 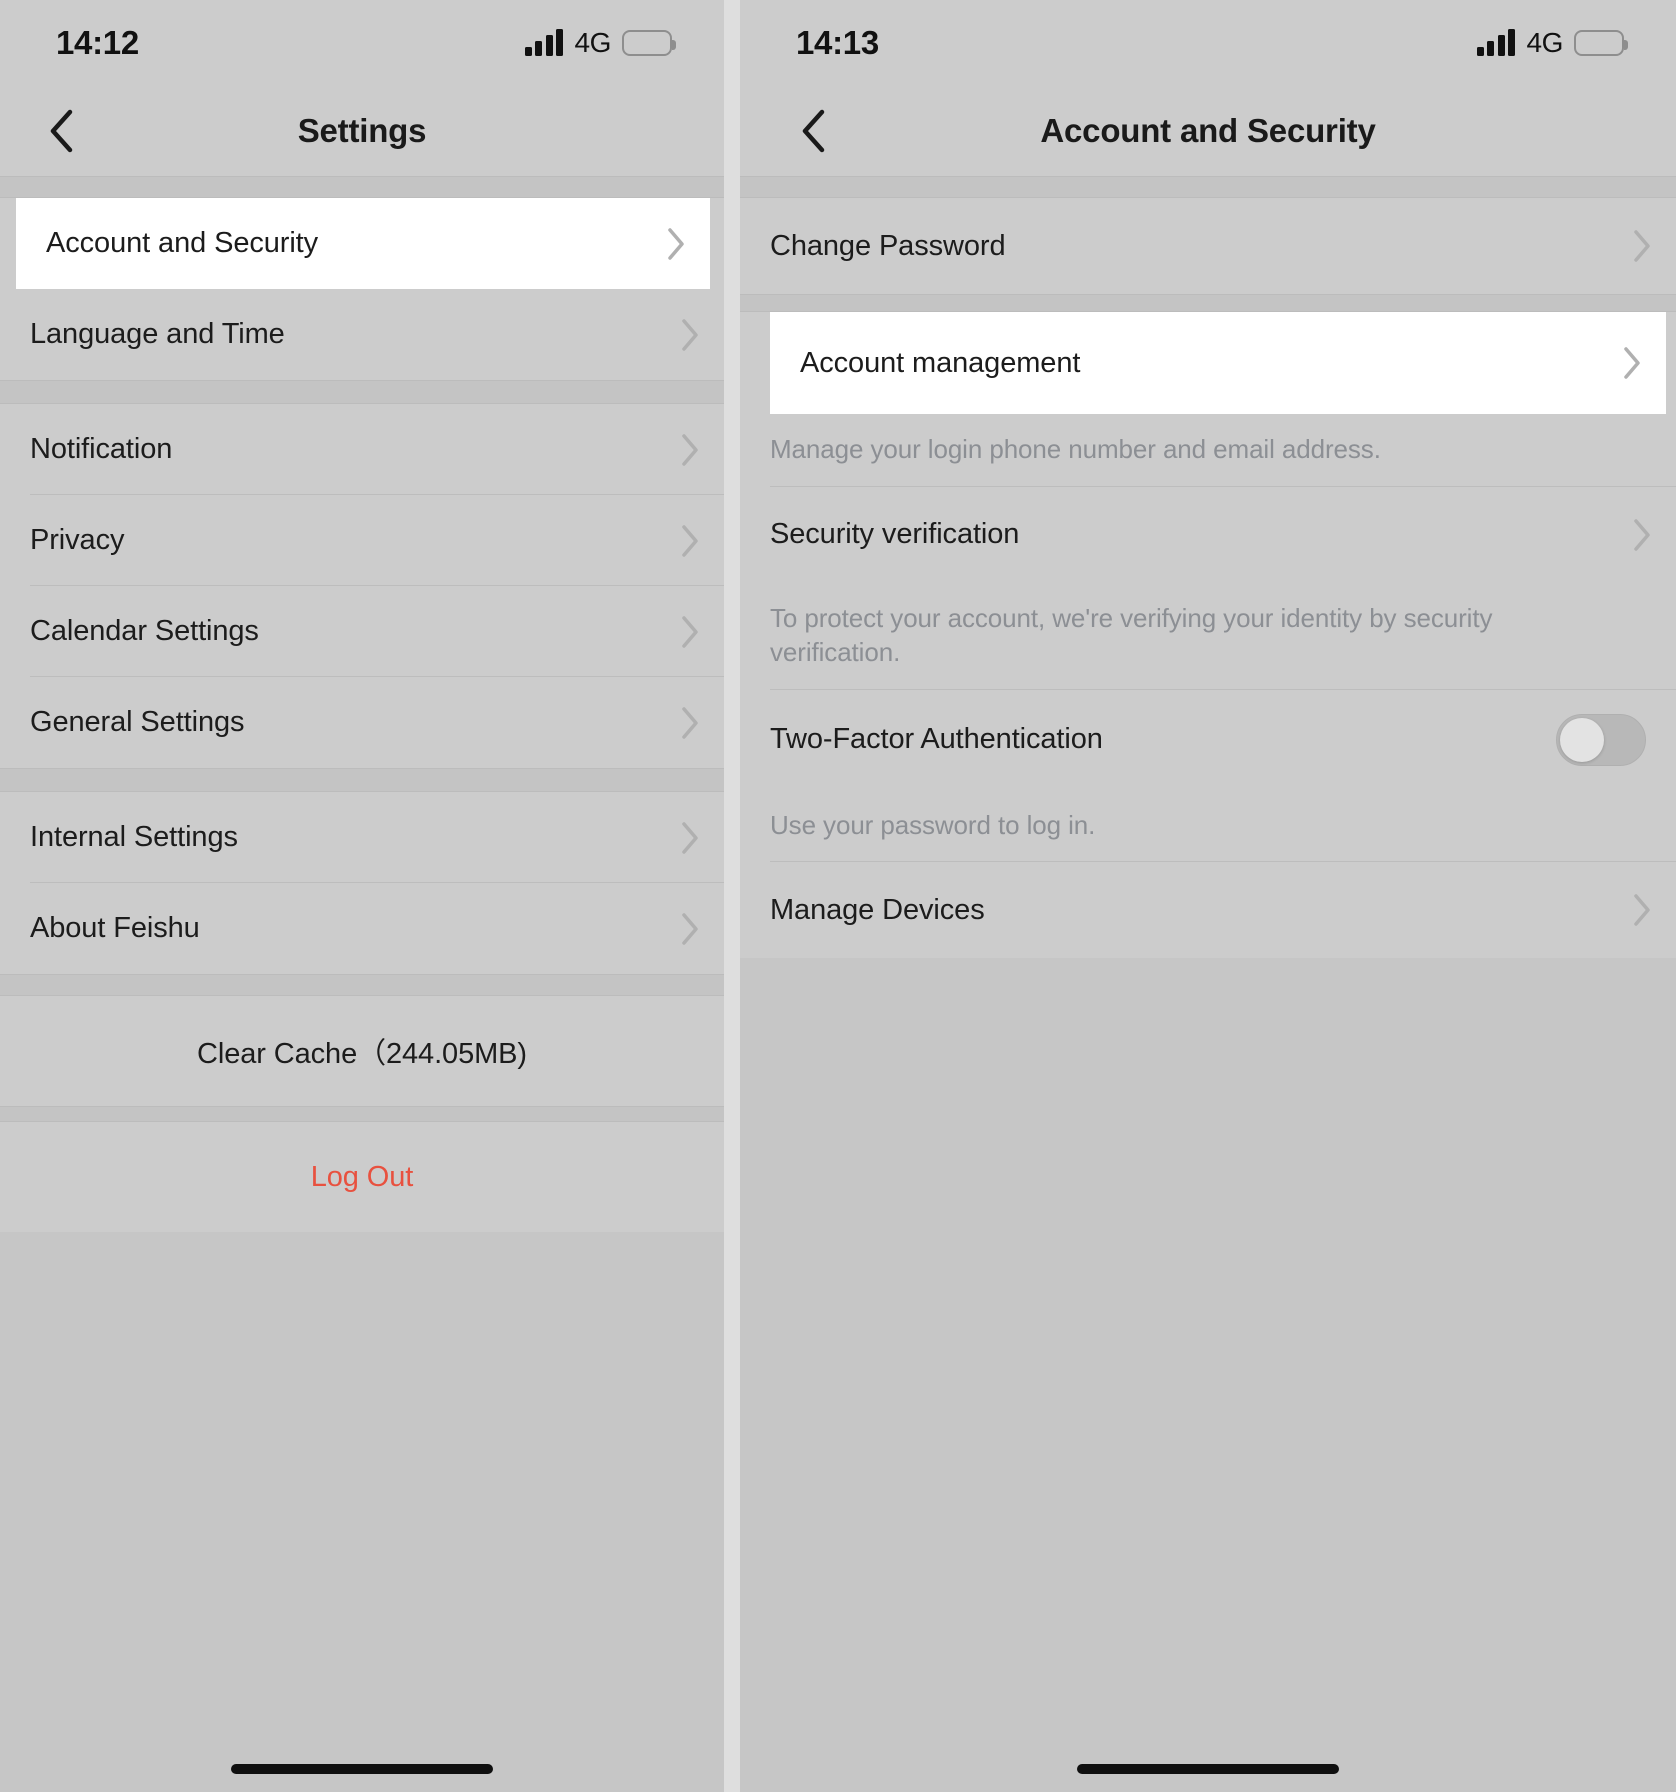 I want to click on clear-cache-button: Clear Cache（244.05MB), so click(x=362, y=1051).